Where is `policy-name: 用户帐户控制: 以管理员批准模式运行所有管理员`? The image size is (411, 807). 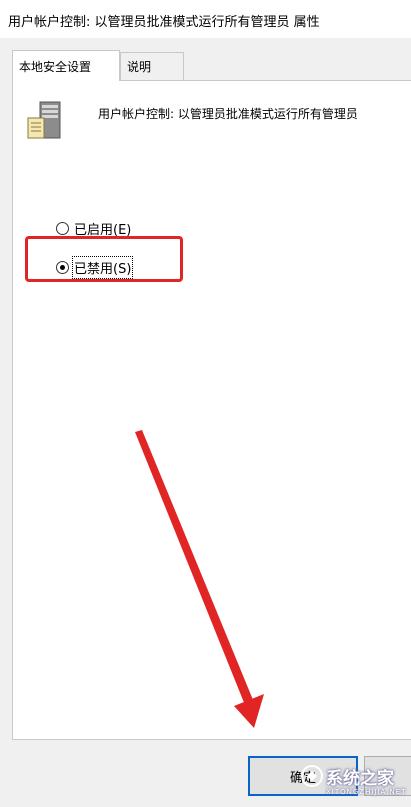 policy-name: 用户帐户控制: 以管理员批准模式运行所有管理员 is located at coordinates (228, 114).